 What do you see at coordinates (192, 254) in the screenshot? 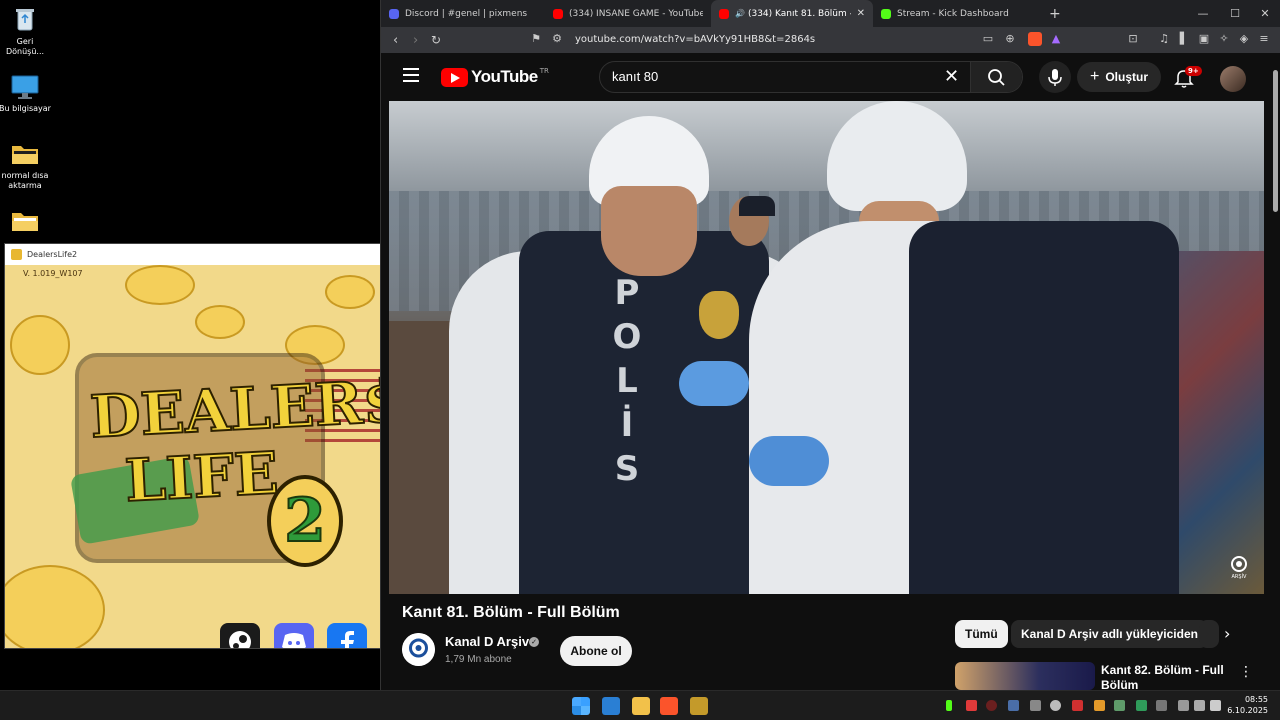
I see `game-window-titlebar: DealersLife2` at bounding box center [192, 254].